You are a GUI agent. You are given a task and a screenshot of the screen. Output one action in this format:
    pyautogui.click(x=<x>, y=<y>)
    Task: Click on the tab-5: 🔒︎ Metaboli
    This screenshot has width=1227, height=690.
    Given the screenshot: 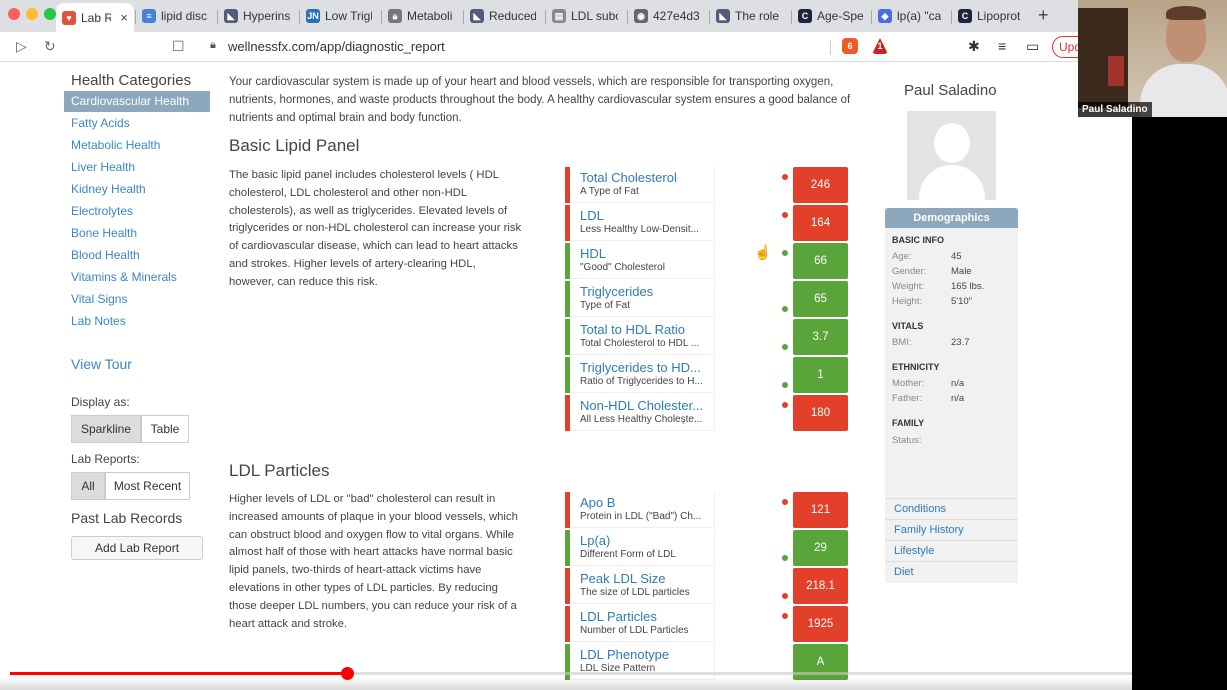 What is the action you would take?
    pyautogui.click(x=421, y=16)
    